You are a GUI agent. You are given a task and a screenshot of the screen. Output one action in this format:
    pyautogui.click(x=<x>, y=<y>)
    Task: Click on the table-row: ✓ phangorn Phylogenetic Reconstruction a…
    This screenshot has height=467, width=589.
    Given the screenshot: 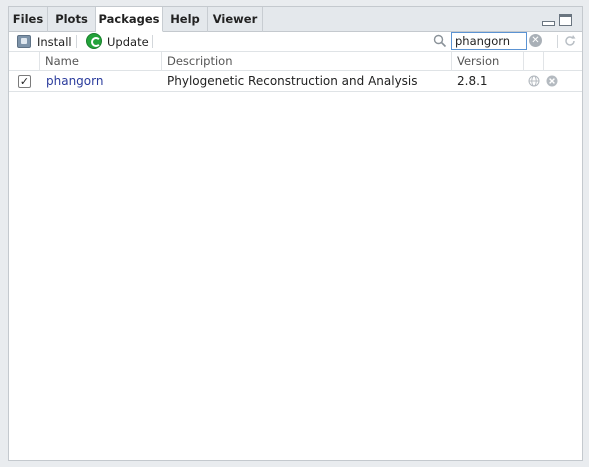 What is the action you would take?
    pyautogui.click(x=295, y=81)
    